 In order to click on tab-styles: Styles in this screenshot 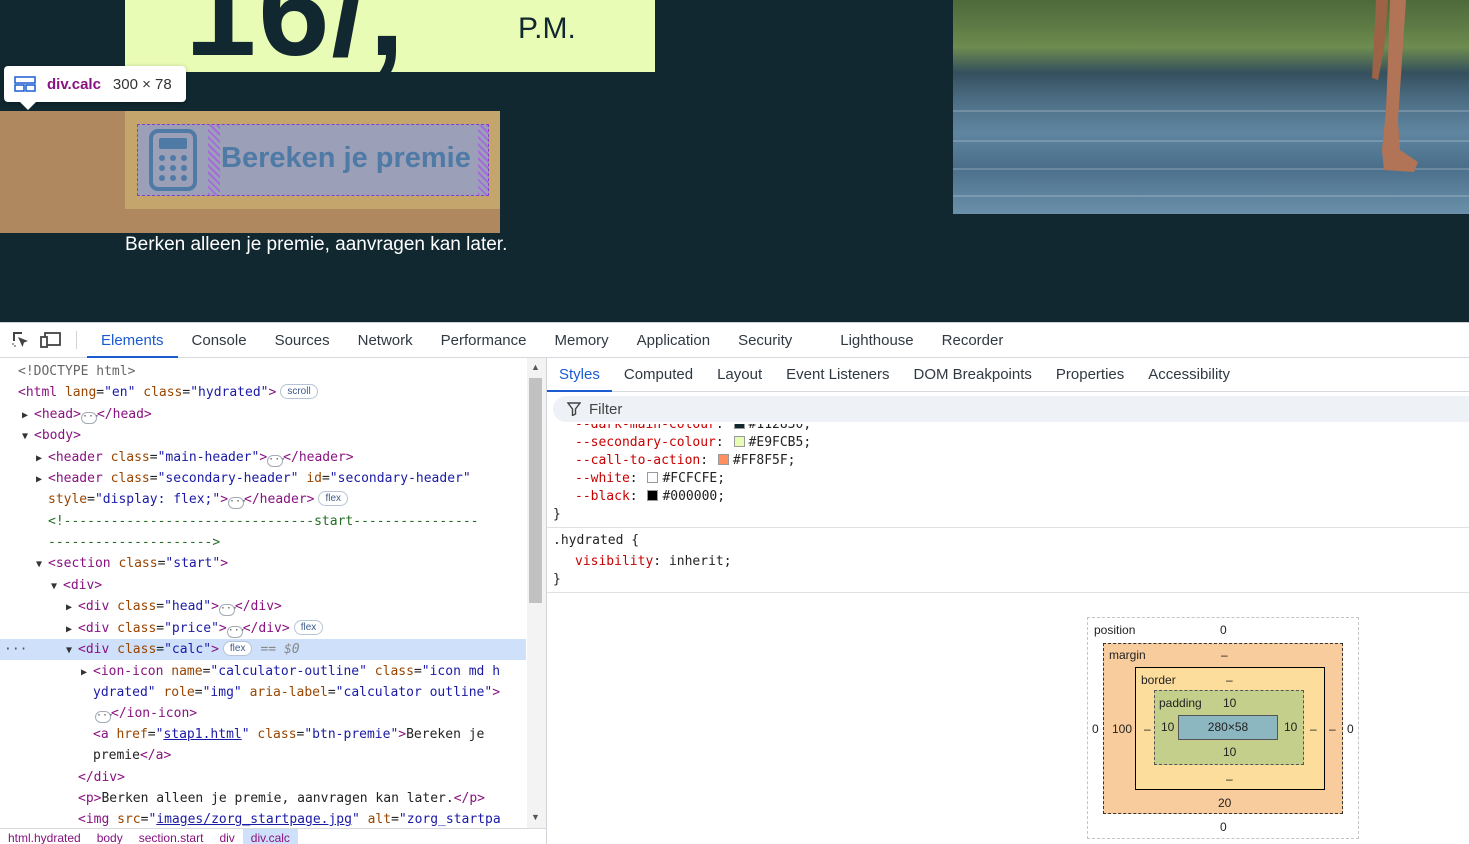, I will do `click(579, 375)`.